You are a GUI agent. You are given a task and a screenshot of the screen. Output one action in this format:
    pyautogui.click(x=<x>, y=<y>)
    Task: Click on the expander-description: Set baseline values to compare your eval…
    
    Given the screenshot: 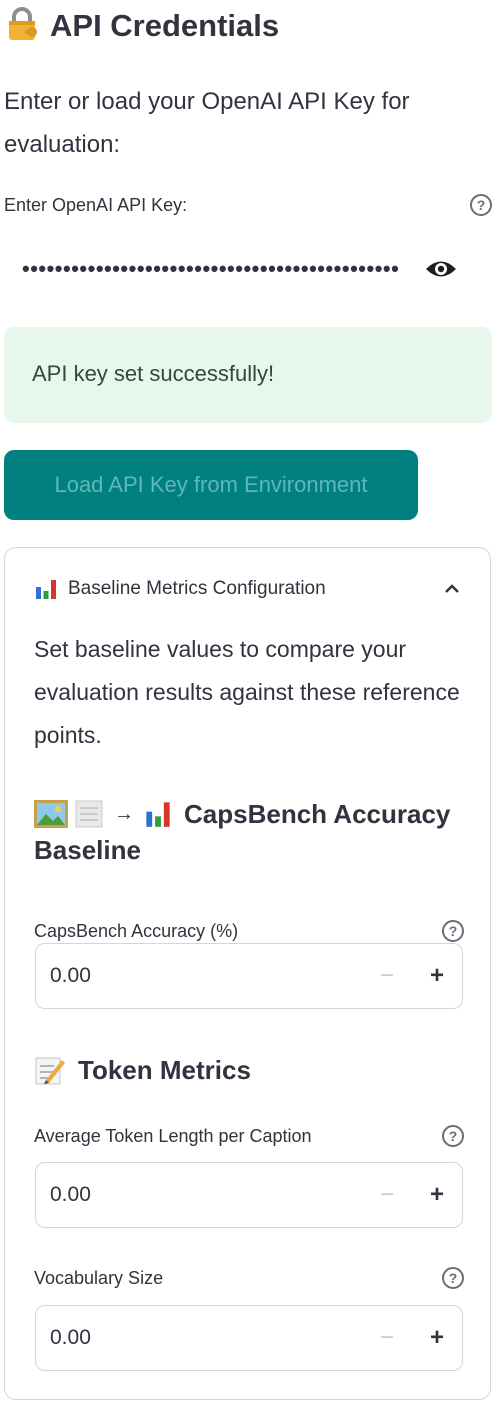 What is the action you would take?
    pyautogui.click(x=247, y=692)
    